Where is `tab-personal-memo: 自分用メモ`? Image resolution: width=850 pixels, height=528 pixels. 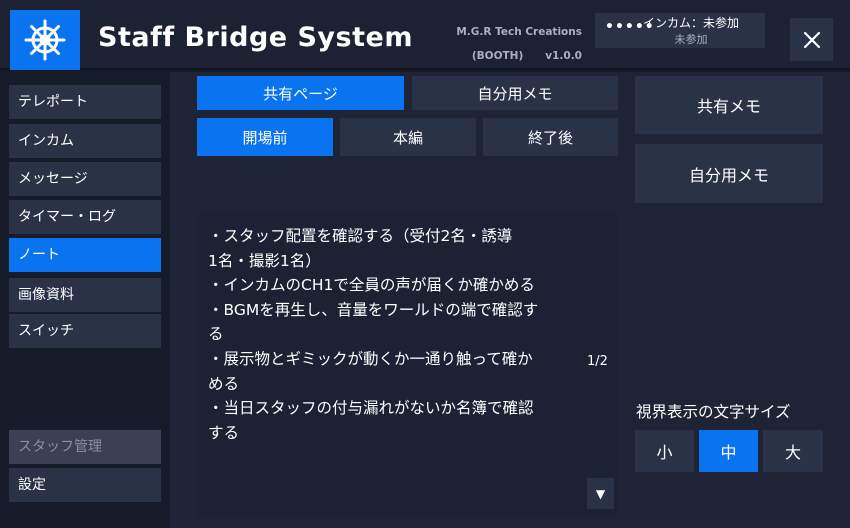 tab-personal-memo: 自分用メモ is located at coordinates (515, 93).